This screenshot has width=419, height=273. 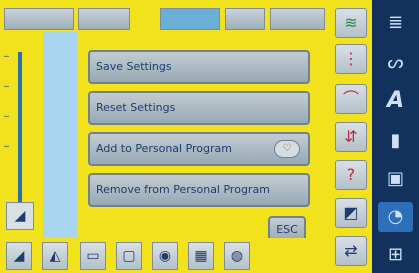 What do you see at coordinates (351, 59) in the screenshot?
I see `needle-position-icon: ⋮` at bounding box center [351, 59].